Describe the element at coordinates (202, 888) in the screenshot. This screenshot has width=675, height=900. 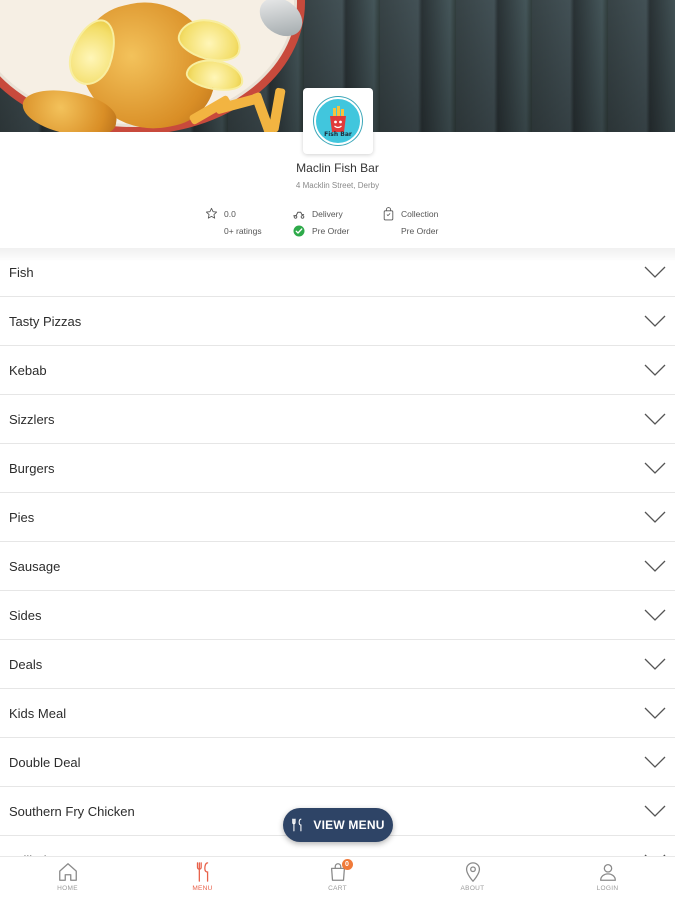
I see `nav-menu-label: MENU` at that location.